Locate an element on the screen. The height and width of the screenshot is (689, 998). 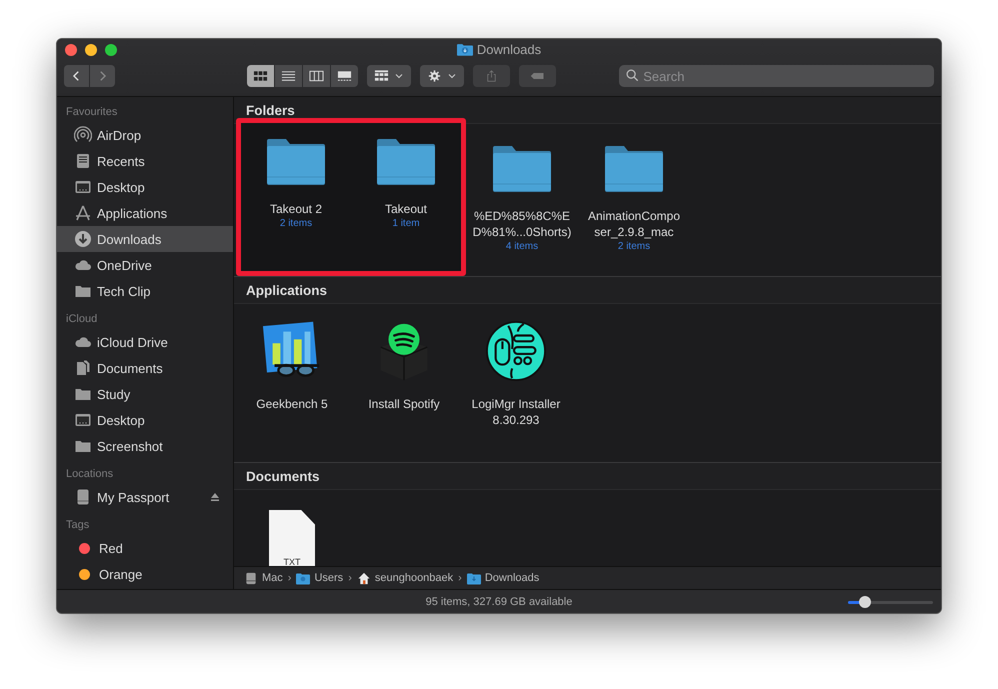
path-item: Mac is located at coordinates (263, 578).